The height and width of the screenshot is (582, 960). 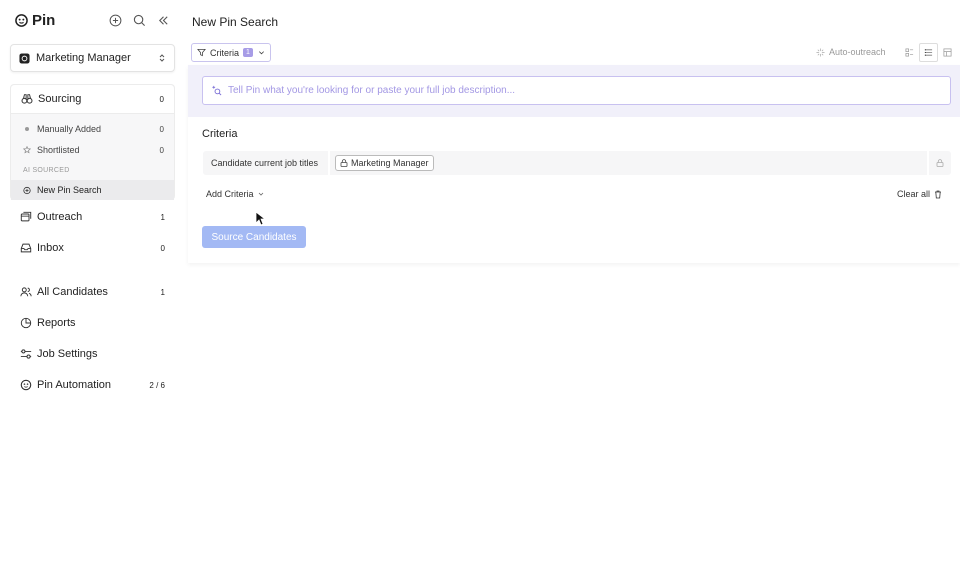 What do you see at coordinates (938, 194) in the screenshot?
I see `trash-icon` at bounding box center [938, 194].